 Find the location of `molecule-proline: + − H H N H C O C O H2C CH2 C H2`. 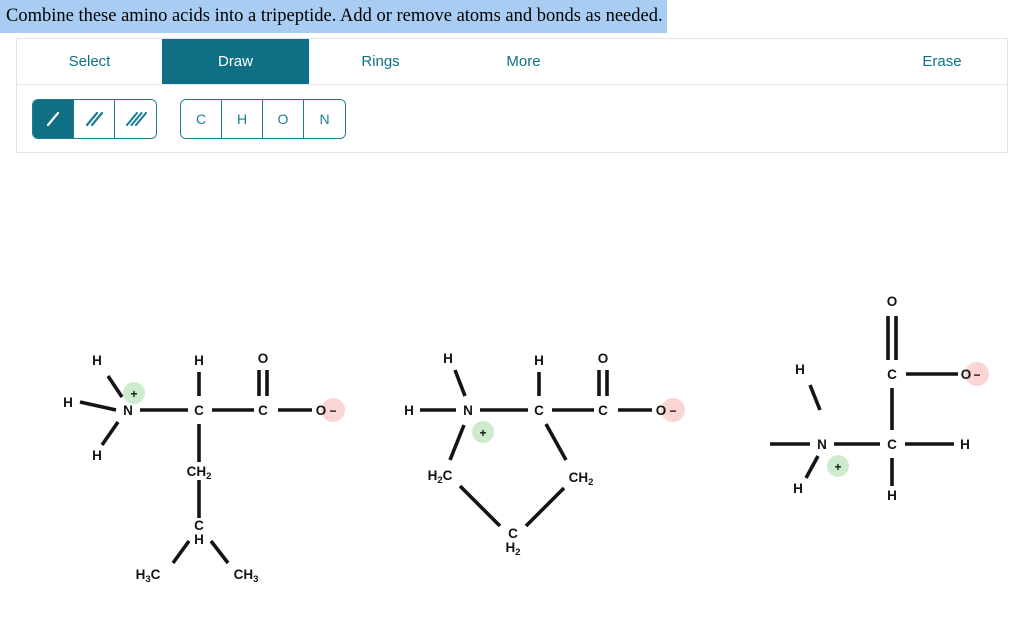

molecule-proline: + − H H N H C O C O H2C CH2 C H2 is located at coordinates (563, 460).